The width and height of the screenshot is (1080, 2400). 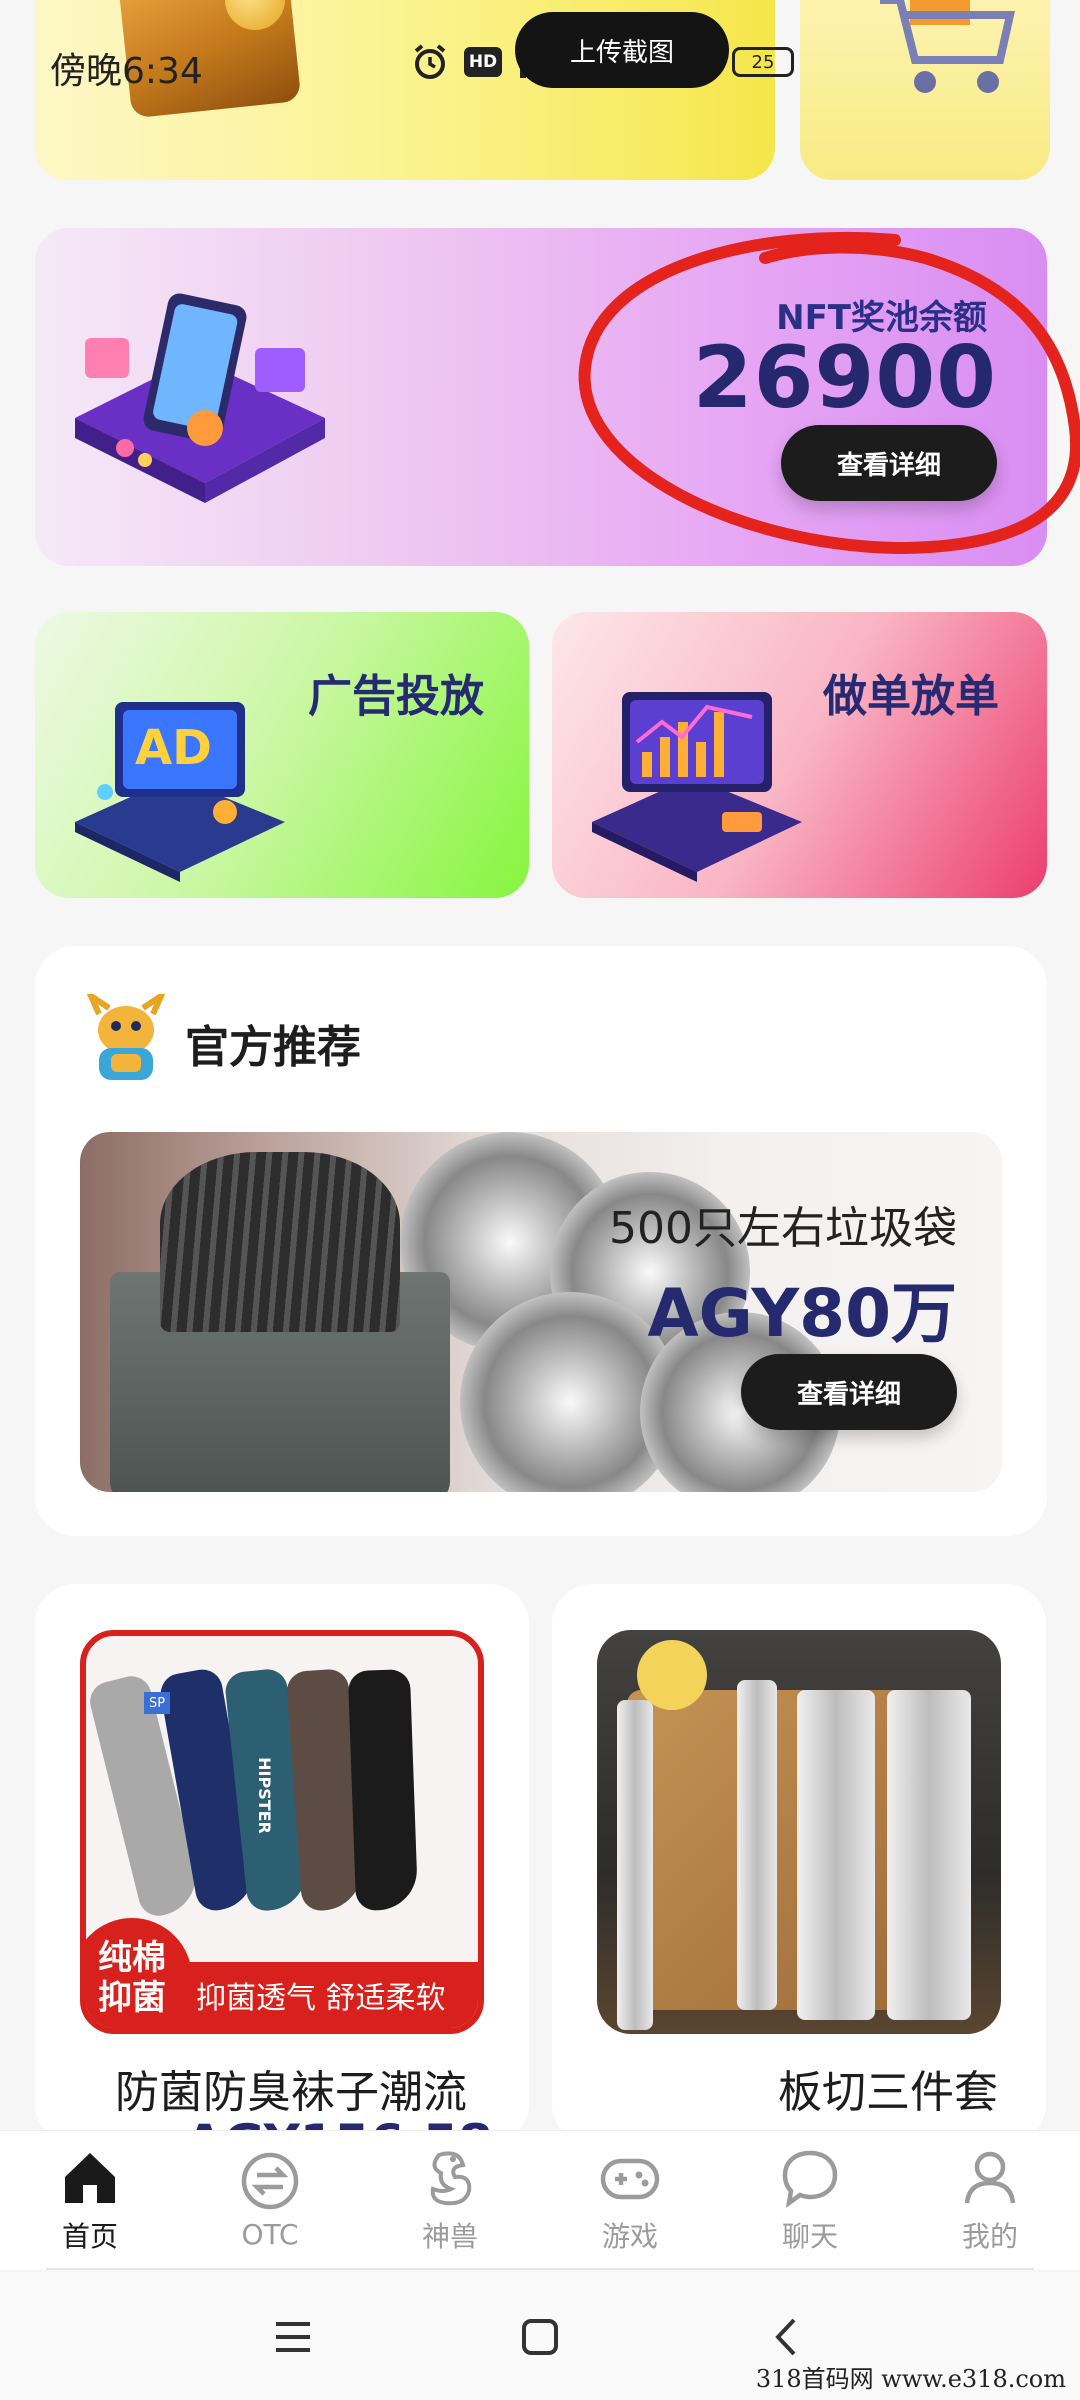 What do you see at coordinates (90, 2177) in the screenshot?
I see `home-icon` at bounding box center [90, 2177].